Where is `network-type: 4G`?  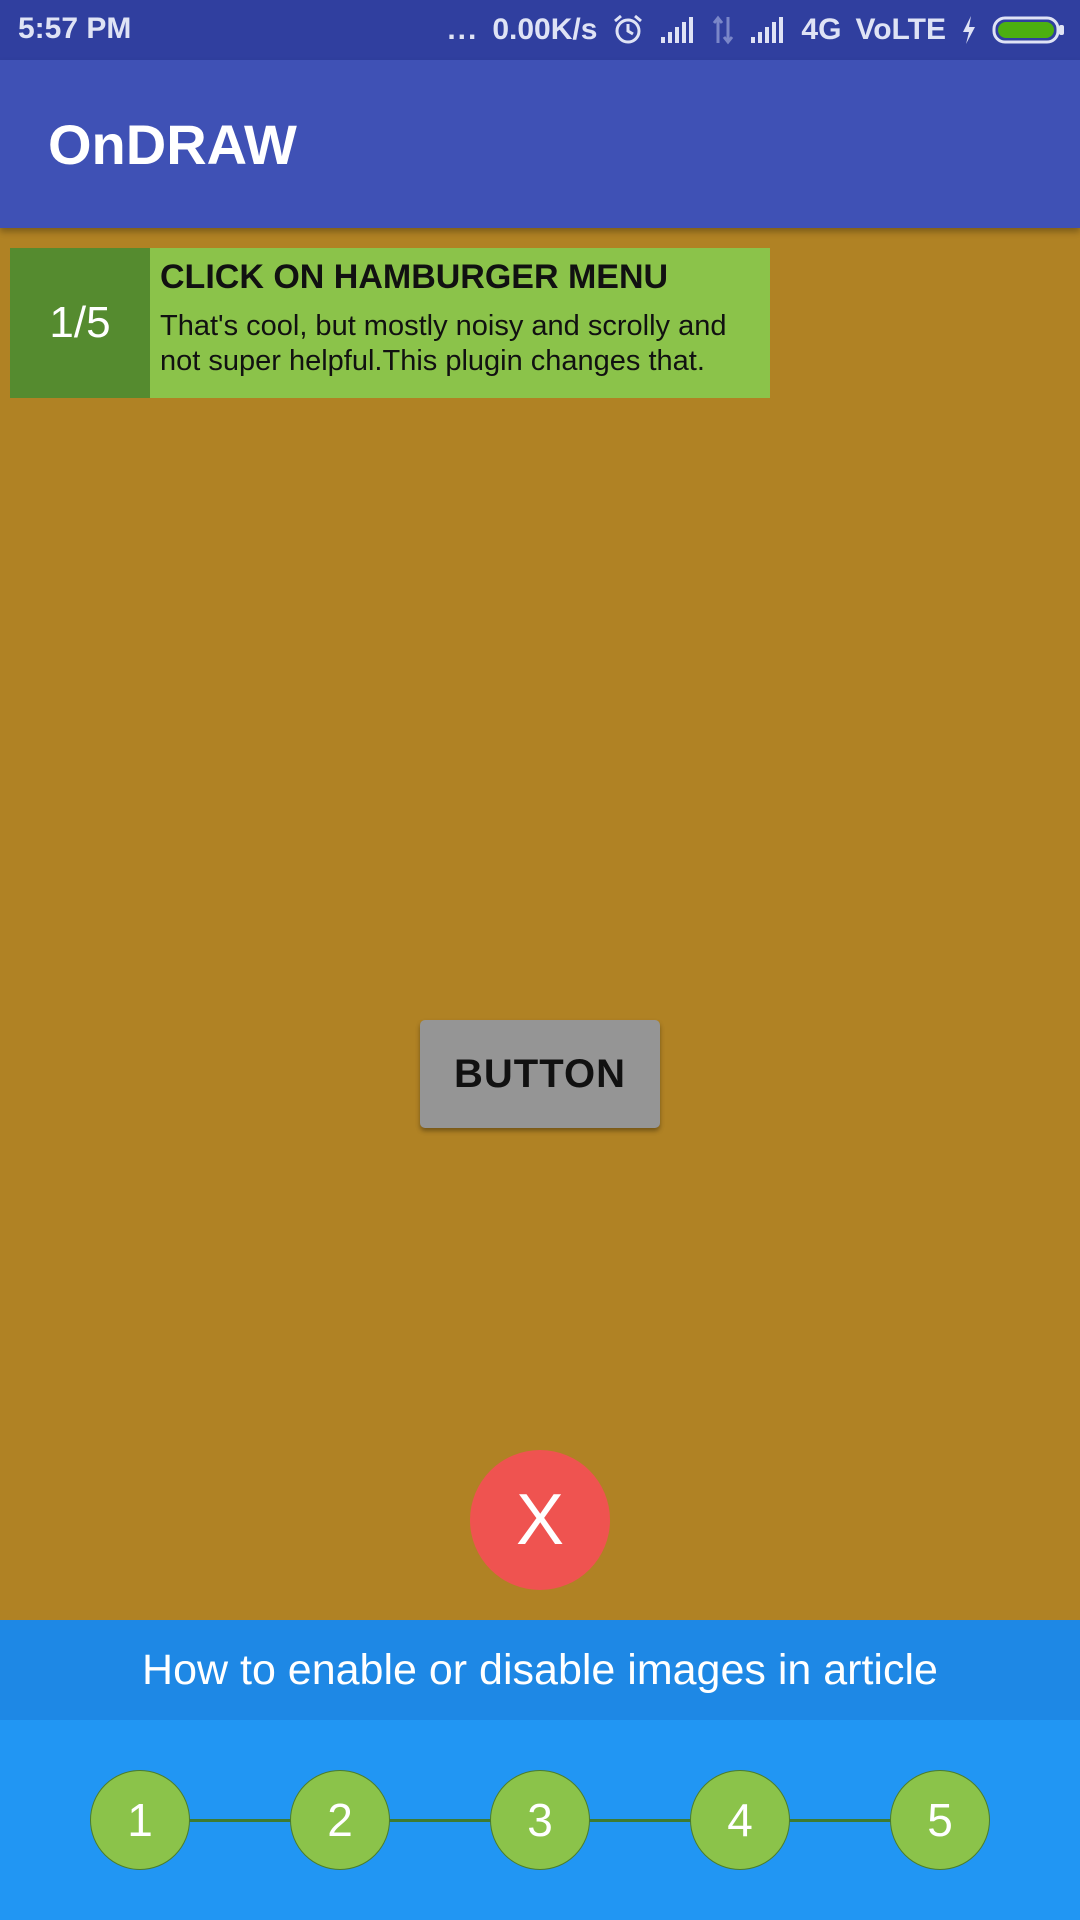
network-type: 4G is located at coordinates (821, 29).